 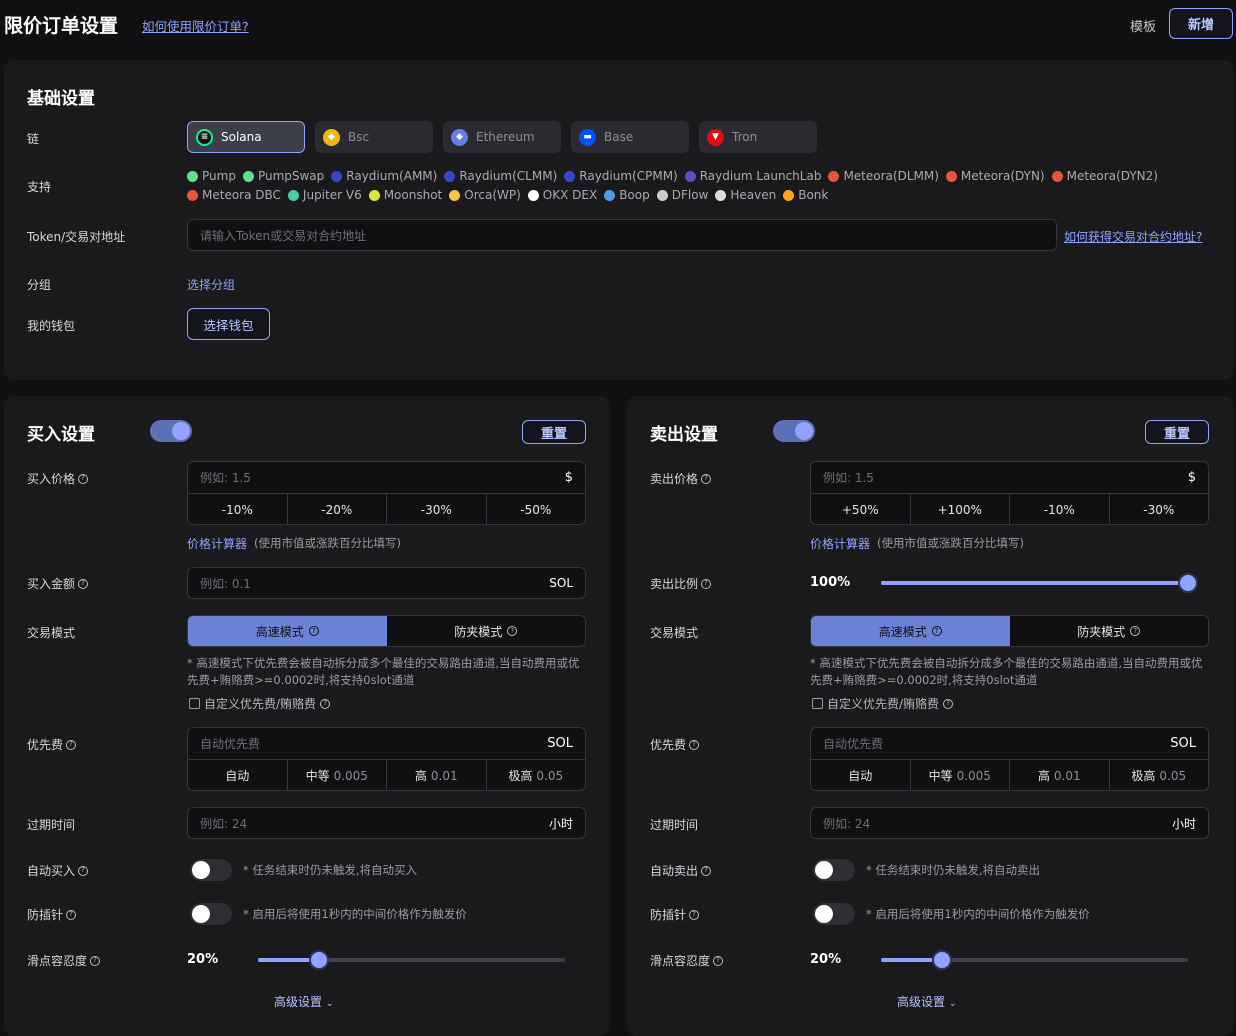 I want to click on buy-auto-toggle, so click(x=211, y=870).